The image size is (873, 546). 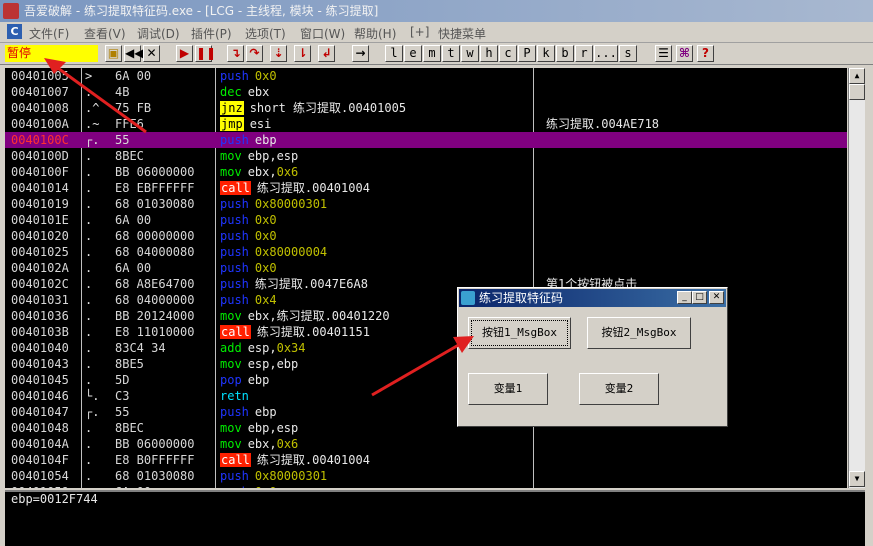 What do you see at coordinates (184, 53) in the screenshot?
I see `run-icon: ▶` at bounding box center [184, 53].